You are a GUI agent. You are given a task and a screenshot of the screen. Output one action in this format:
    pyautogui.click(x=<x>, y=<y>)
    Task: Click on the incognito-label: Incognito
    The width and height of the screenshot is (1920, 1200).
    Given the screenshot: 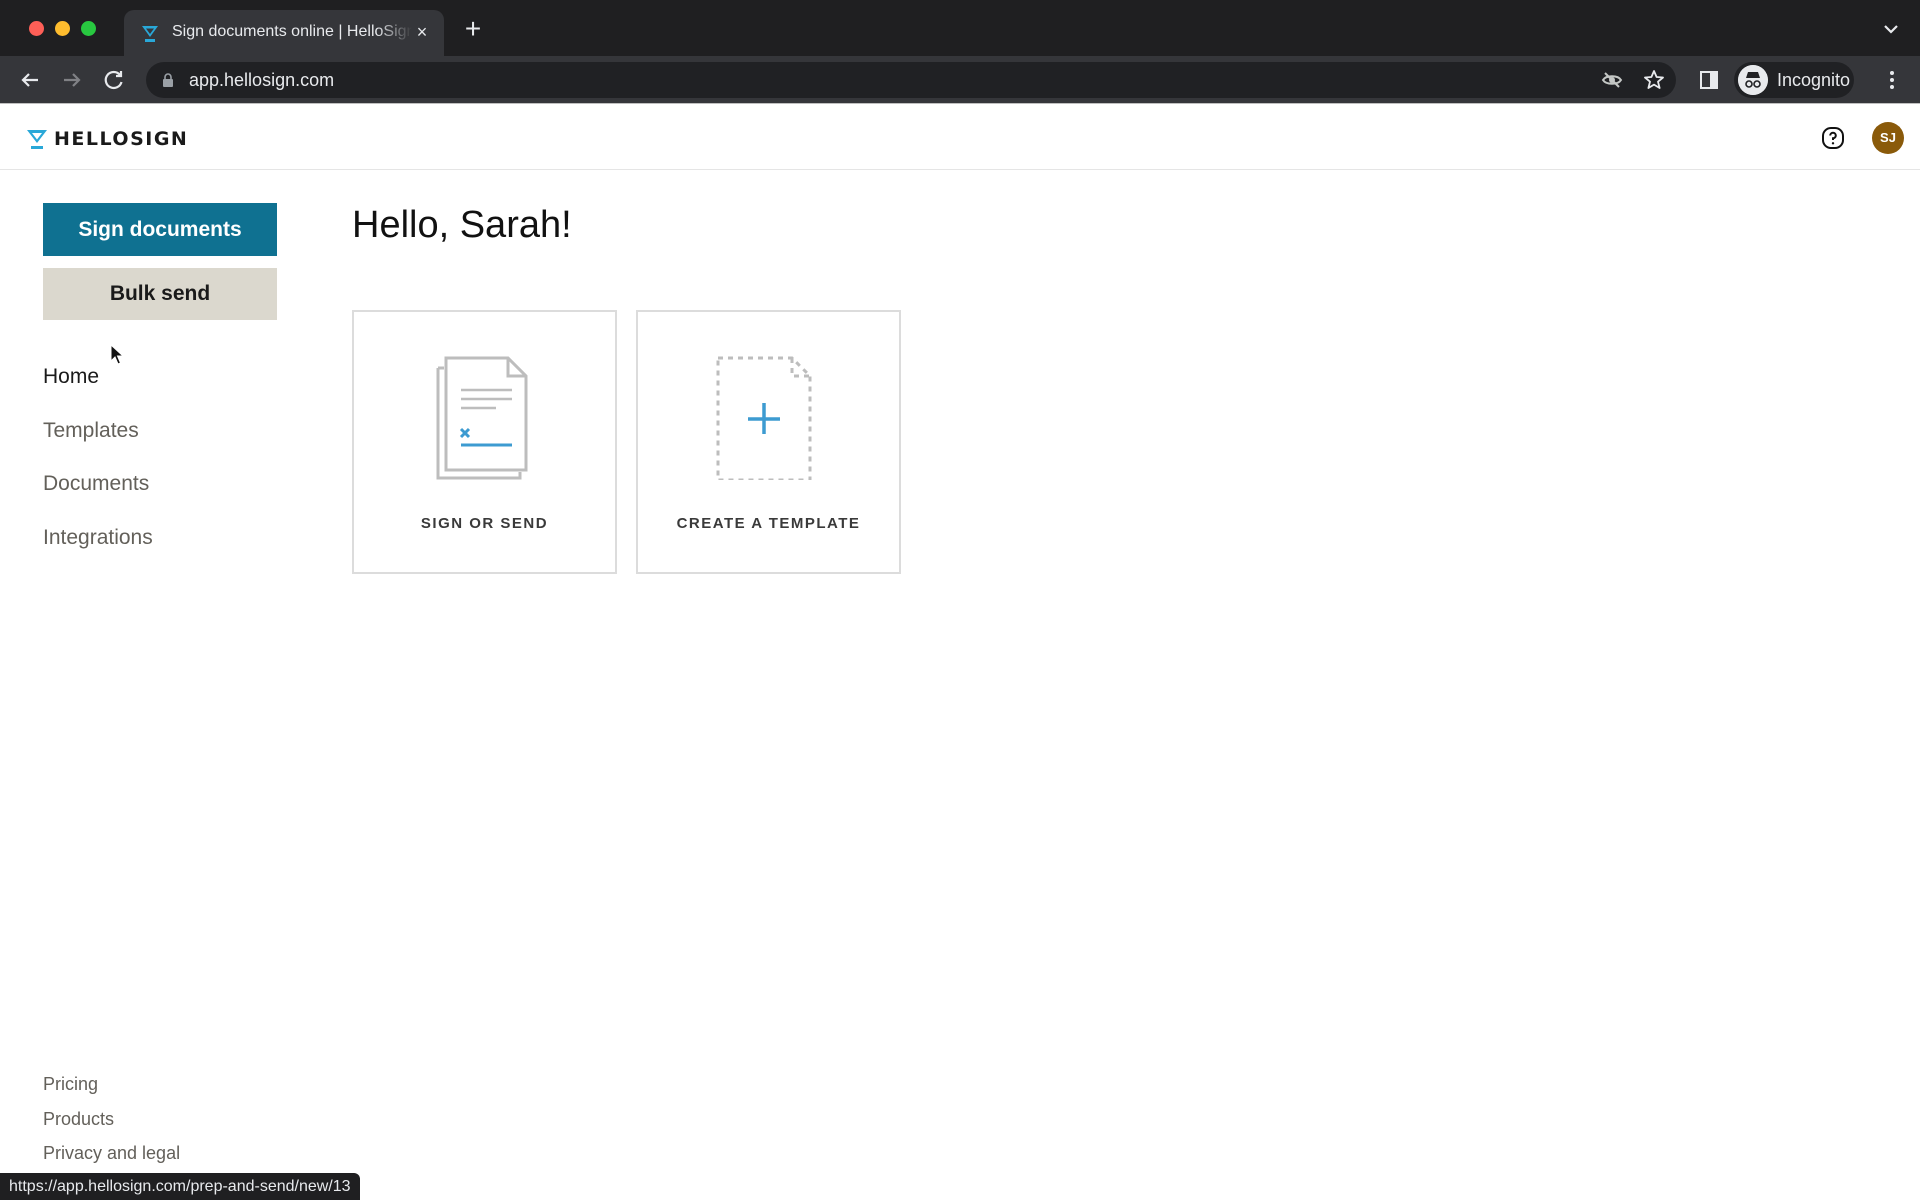 What is the action you would take?
    pyautogui.click(x=1814, y=80)
    